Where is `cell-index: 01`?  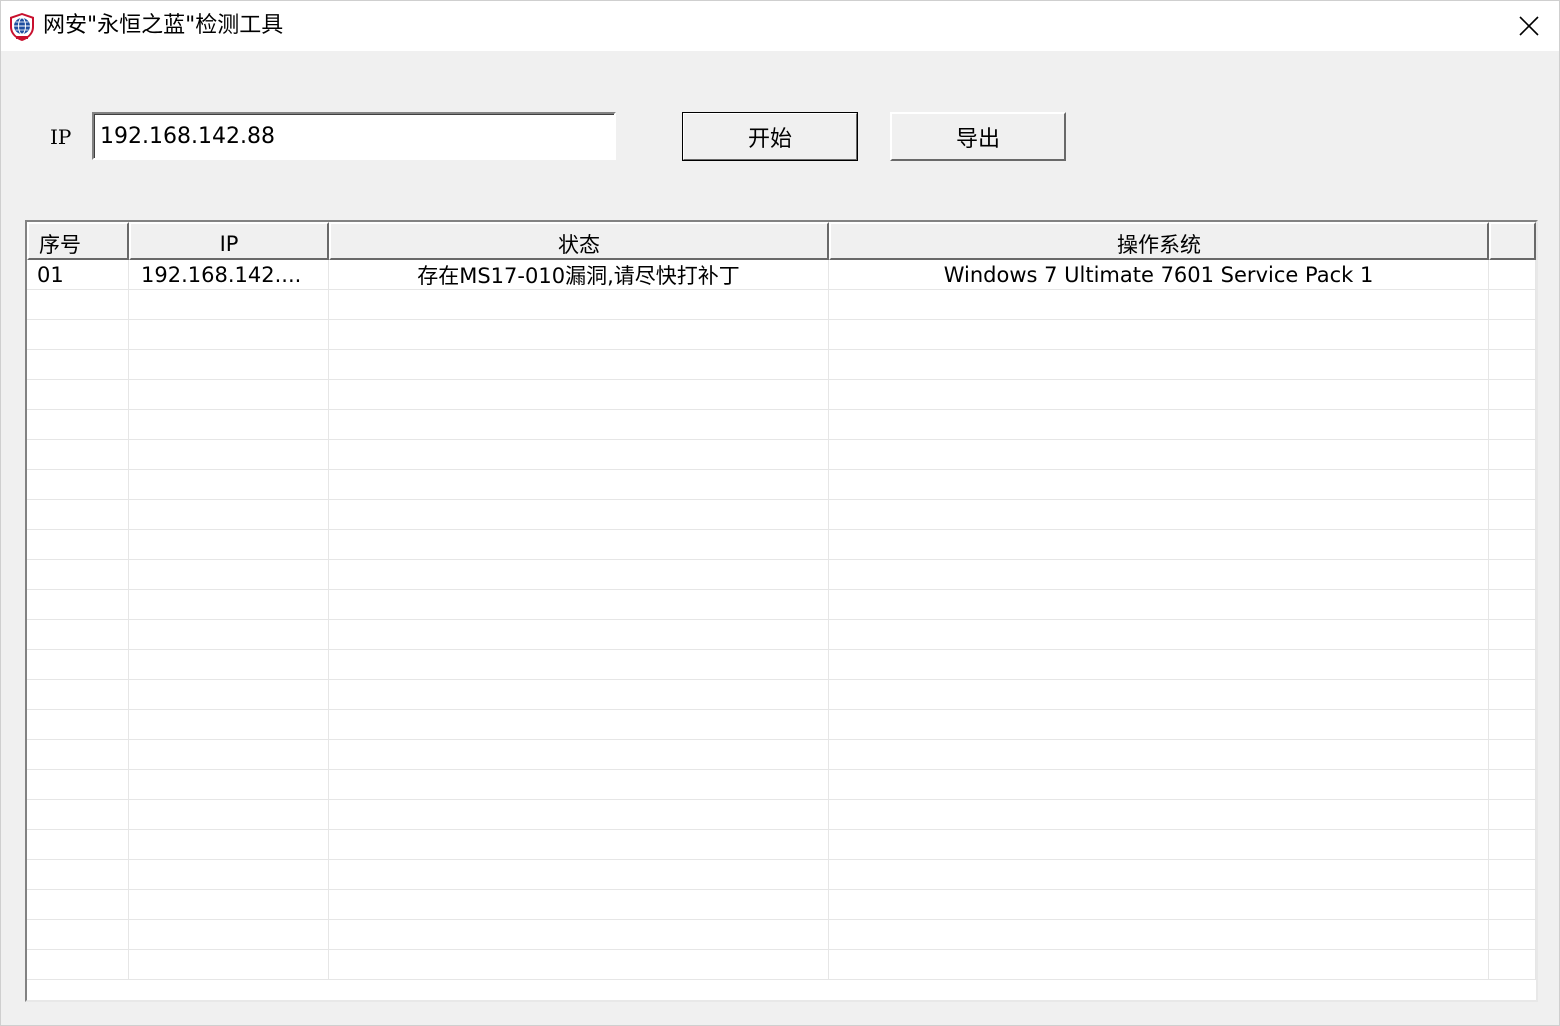
cell-index: 01 is located at coordinates (78, 275).